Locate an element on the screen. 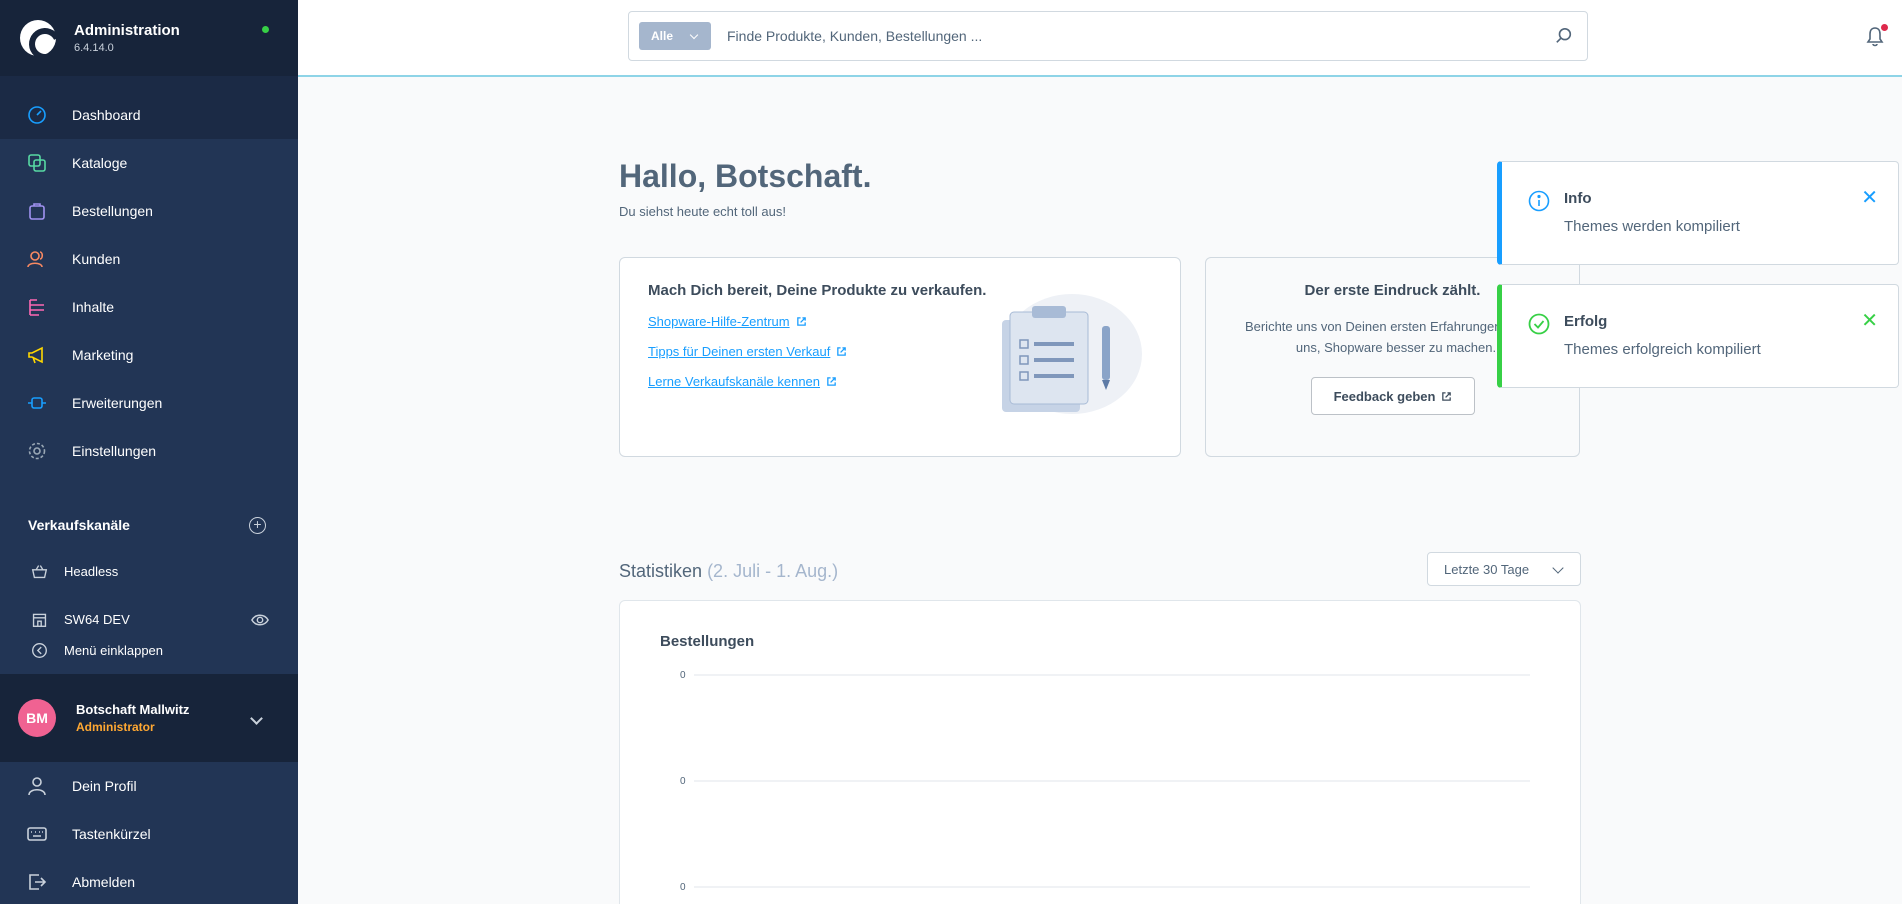  user-menu: Dein Profil Tastenkürzel Abmelden is located at coordinates (149, 833).